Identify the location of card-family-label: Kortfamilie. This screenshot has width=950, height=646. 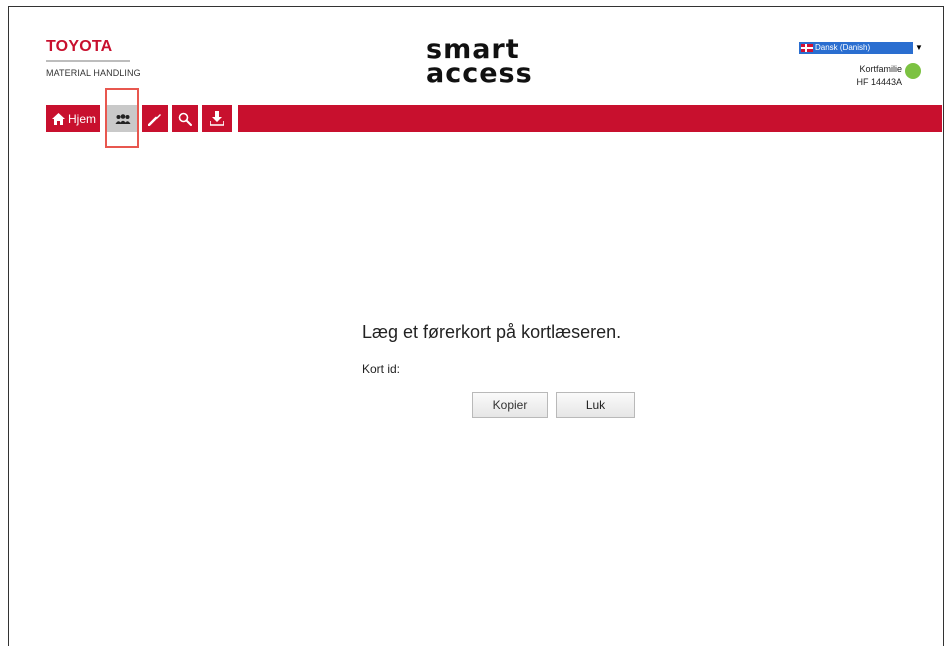
(880, 69).